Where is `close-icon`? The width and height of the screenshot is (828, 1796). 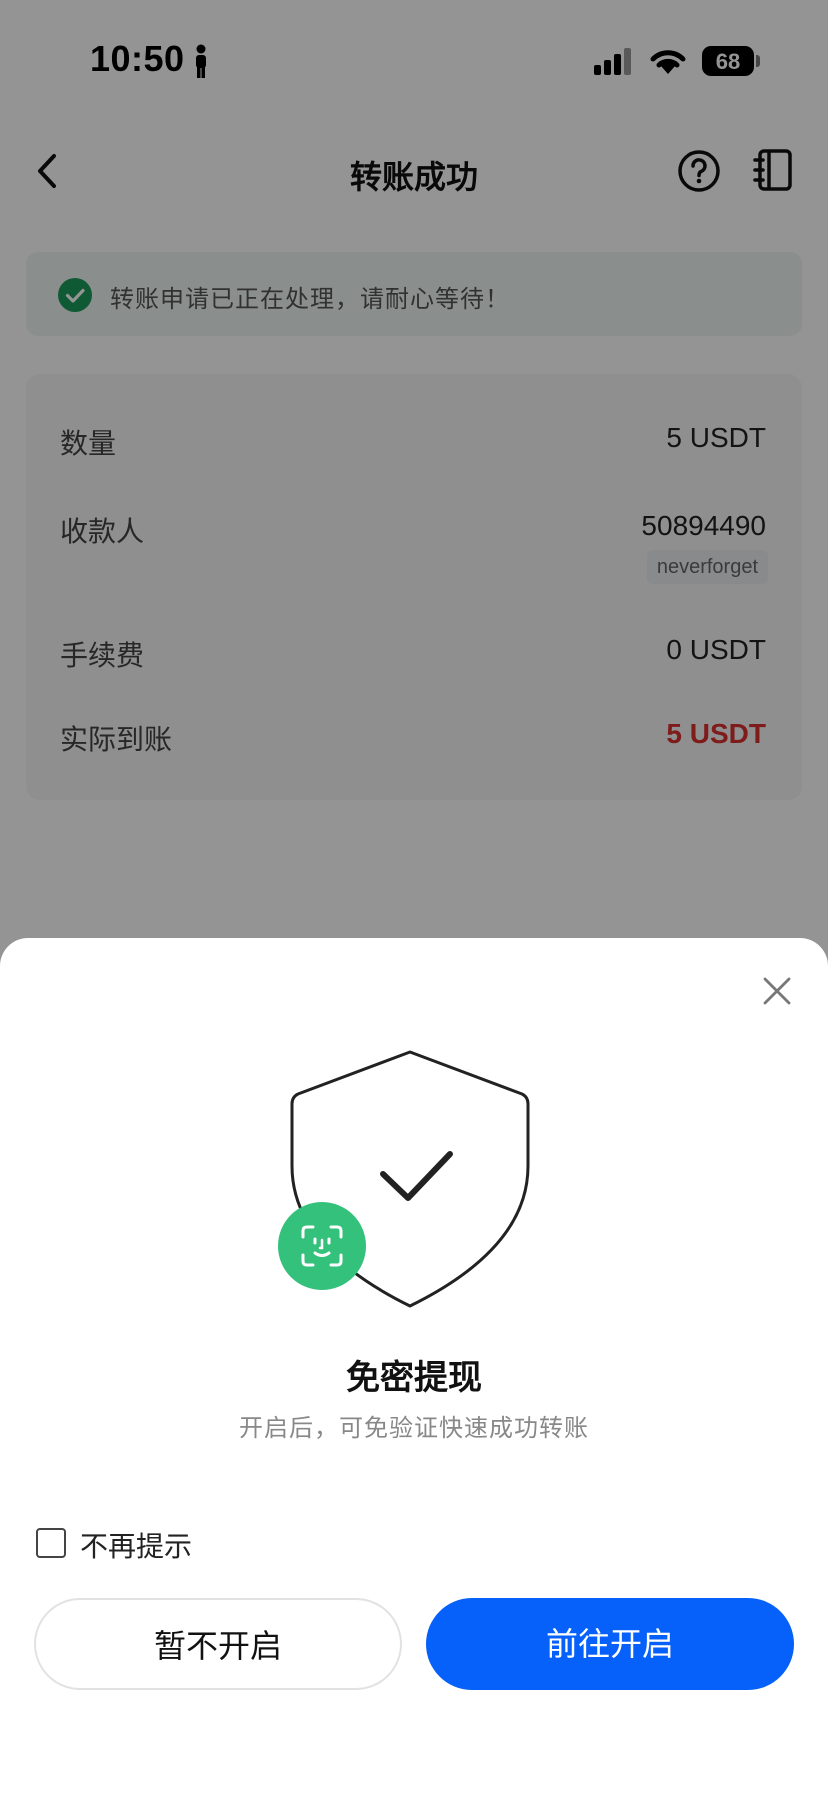 close-icon is located at coordinates (777, 991).